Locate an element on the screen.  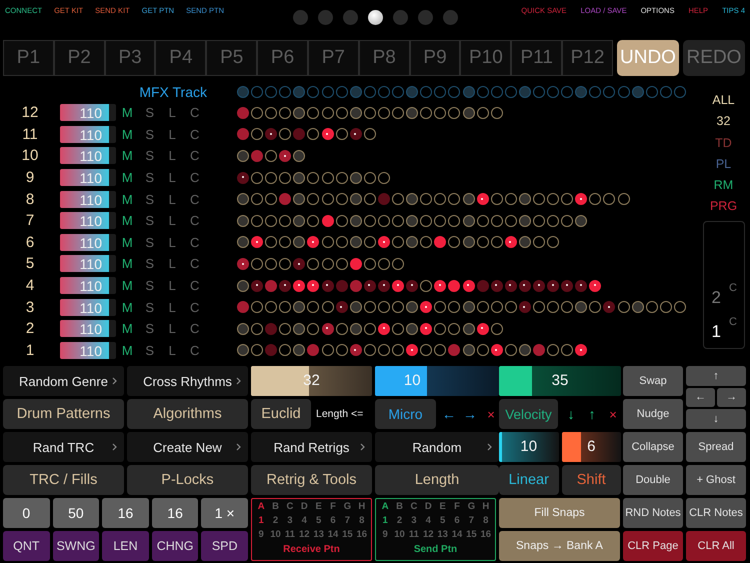
filter-button: 32 is located at coordinates (723, 122).